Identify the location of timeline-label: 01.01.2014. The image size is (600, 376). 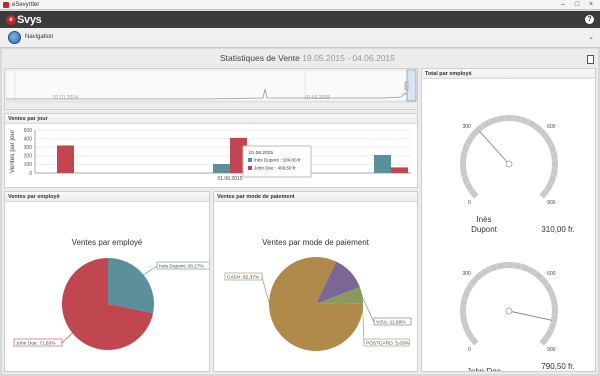
(65, 98).